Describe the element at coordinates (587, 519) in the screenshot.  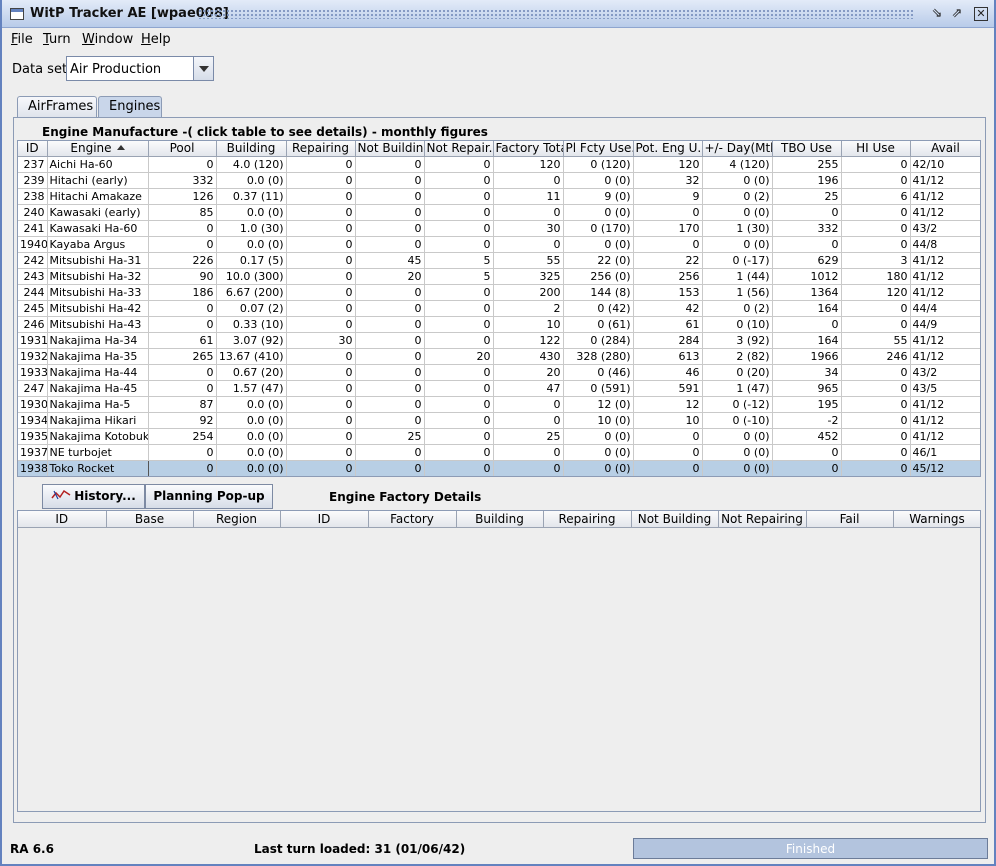
I see `factory-column-header: Repairing` at that location.